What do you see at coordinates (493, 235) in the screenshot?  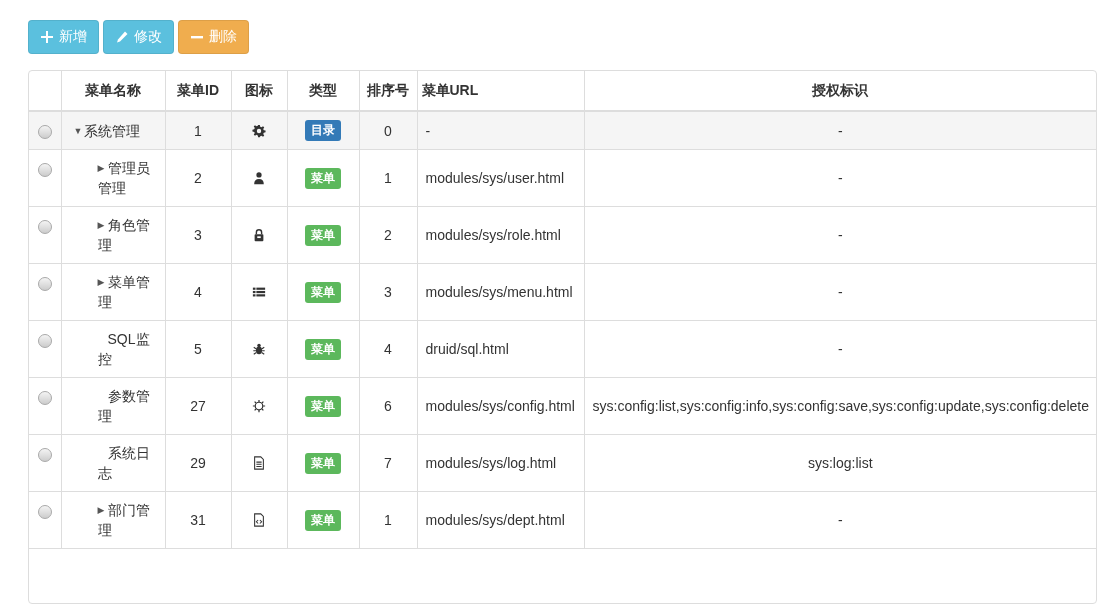 I see `menu-url: modules/sys/role.html` at bounding box center [493, 235].